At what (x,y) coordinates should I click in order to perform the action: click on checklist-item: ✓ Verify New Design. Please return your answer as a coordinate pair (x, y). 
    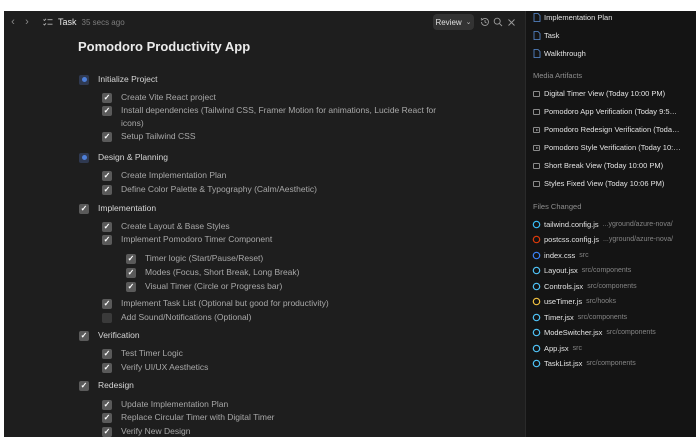
    Looking at the image, I should click on (146, 431).